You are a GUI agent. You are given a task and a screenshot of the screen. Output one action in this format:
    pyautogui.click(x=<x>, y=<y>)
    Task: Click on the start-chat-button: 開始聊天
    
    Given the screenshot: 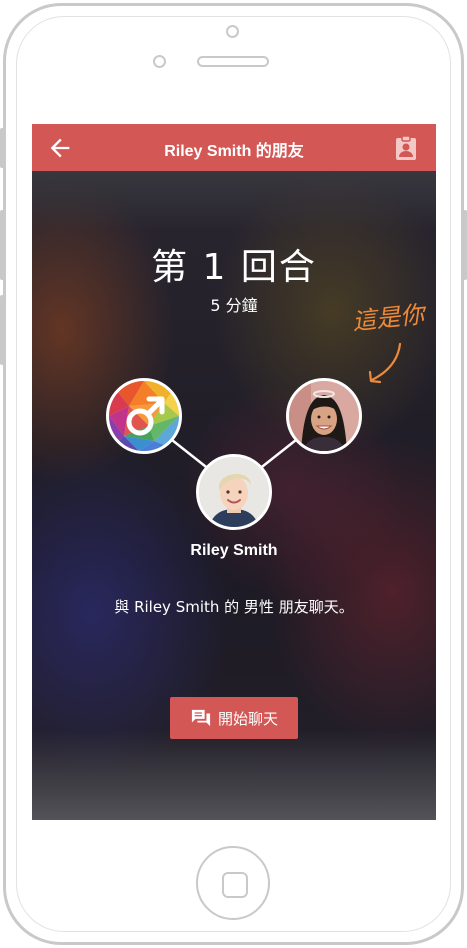 What is the action you would take?
    pyautogui.click(x=234, y=718)
    